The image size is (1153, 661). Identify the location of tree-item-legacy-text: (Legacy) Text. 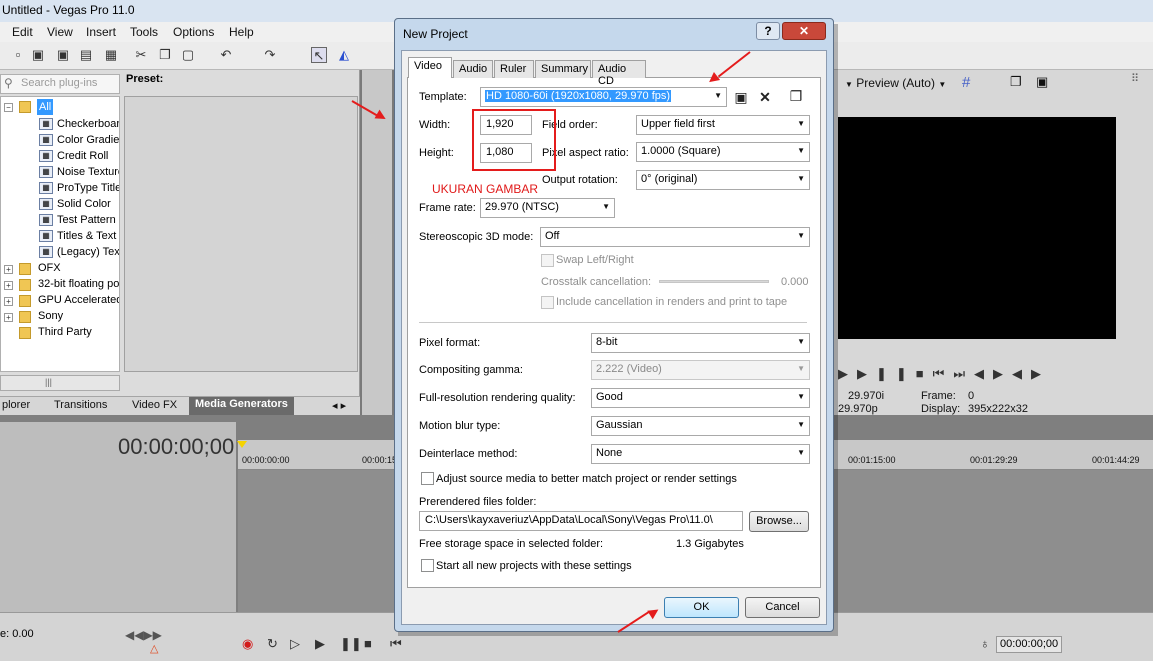
(88, 252).